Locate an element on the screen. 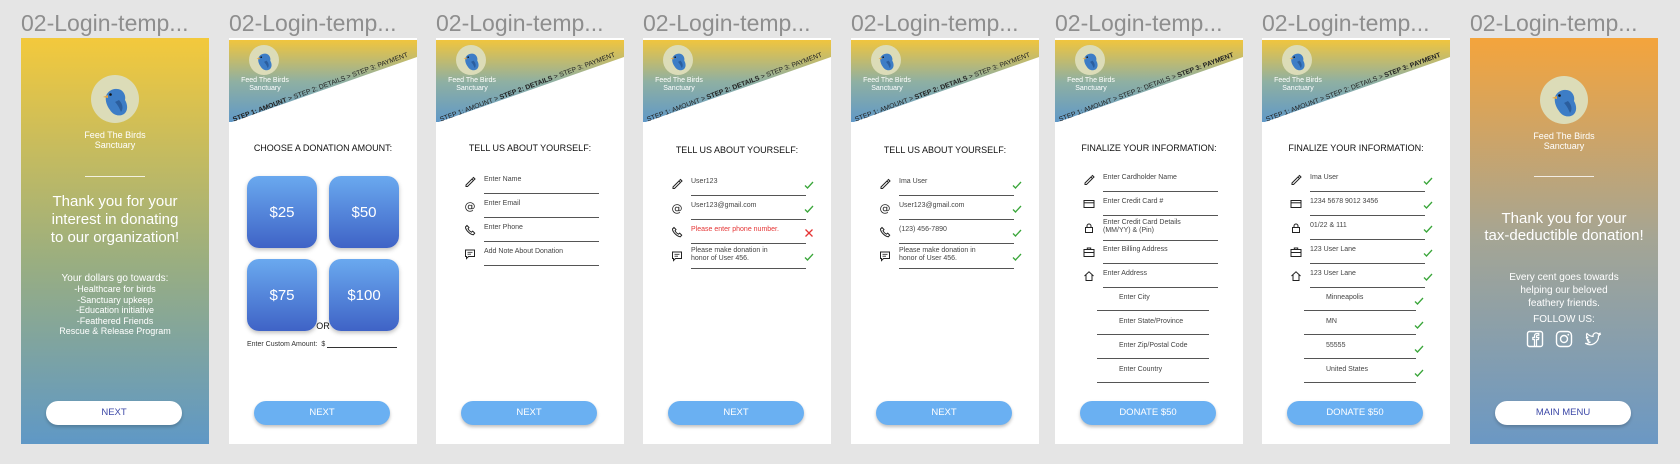  welcome-message-line2: interest in donating is located at coordinates (115, 219).